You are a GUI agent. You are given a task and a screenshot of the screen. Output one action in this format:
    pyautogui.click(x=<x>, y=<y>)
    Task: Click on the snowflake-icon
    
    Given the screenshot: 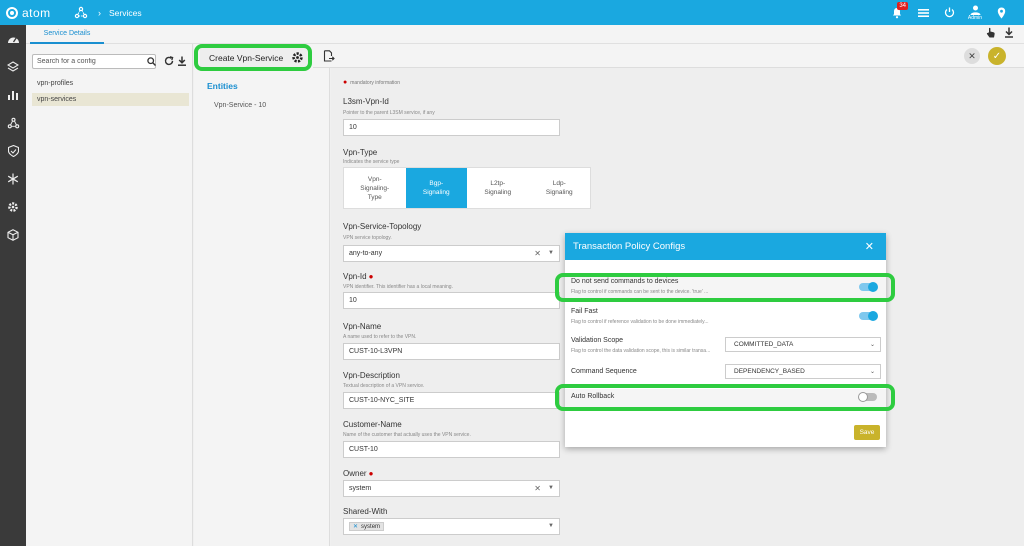 What is the action you would take?
    pyautogui.click(x=13, y=179)
    